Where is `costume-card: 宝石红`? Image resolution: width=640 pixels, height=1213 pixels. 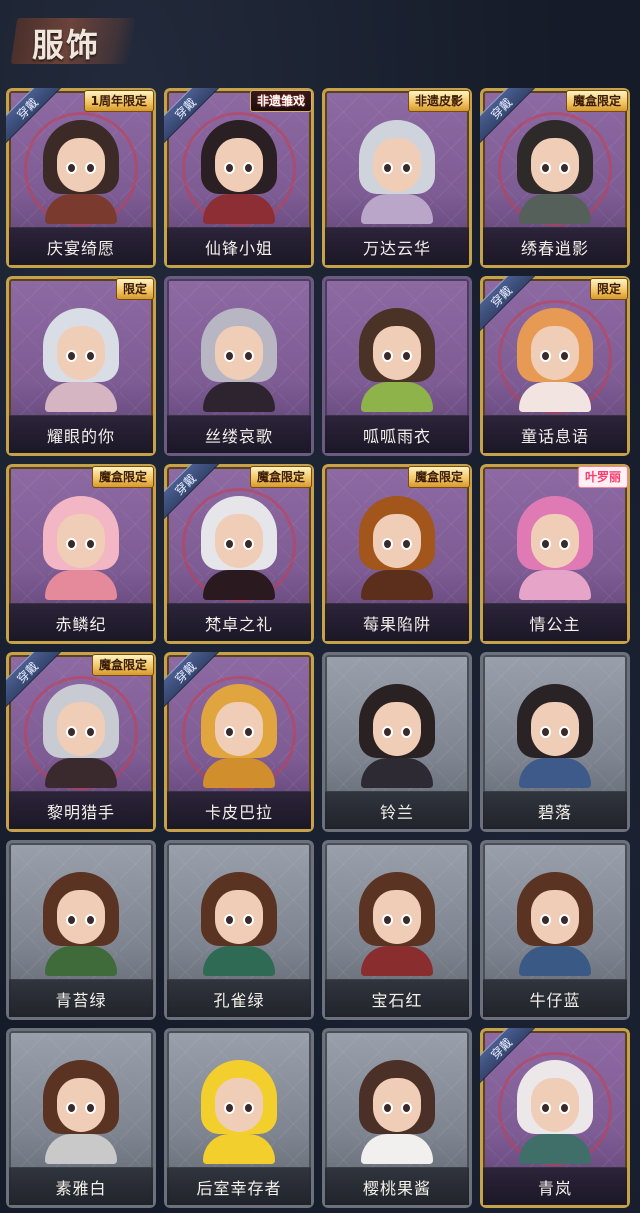 costume-card: 宝石红 is located at coordinates (397, 930).